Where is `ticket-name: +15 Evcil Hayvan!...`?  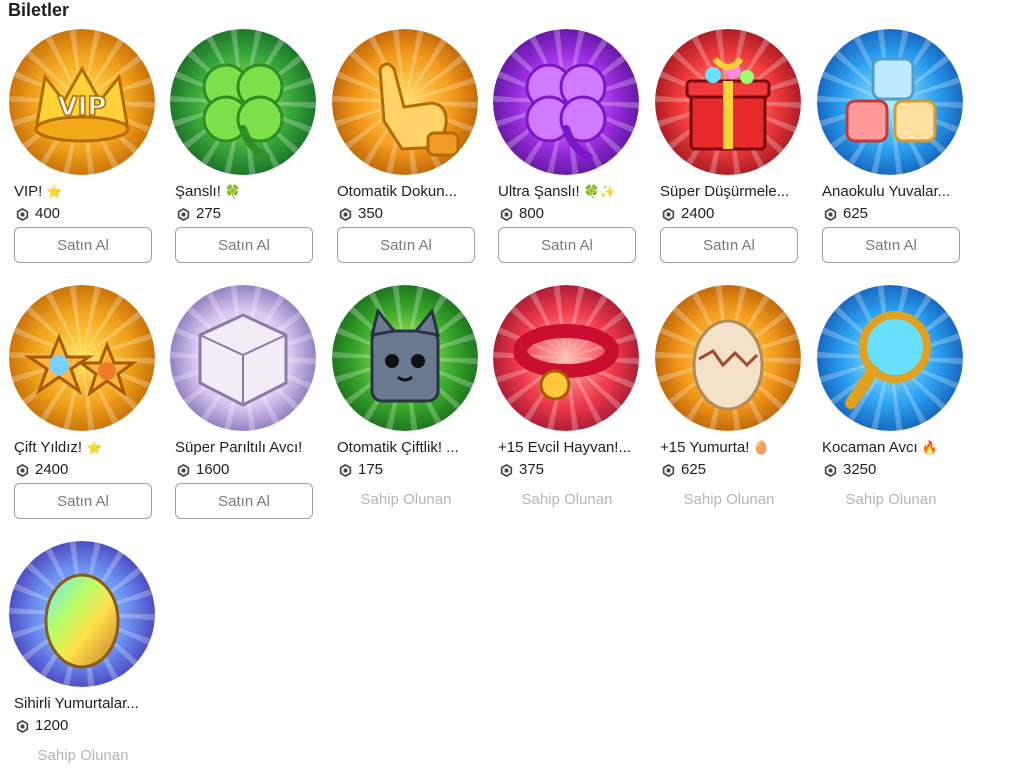 ticket-name: +15 Evcil Hayvan!... is located at coordinates (564, 447).